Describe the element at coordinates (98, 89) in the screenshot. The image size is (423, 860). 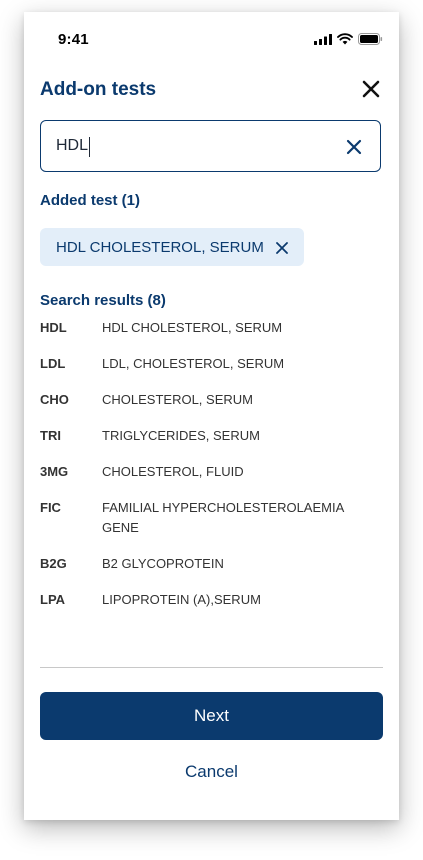
I see `page-title: Add-on tests` at that location.